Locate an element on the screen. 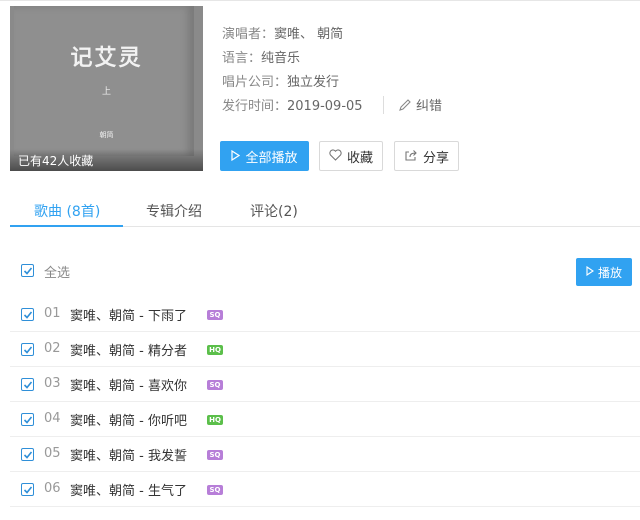 This screenshot has height=520, width=640. play-label: 播放 is located at coordinates (609, 272).